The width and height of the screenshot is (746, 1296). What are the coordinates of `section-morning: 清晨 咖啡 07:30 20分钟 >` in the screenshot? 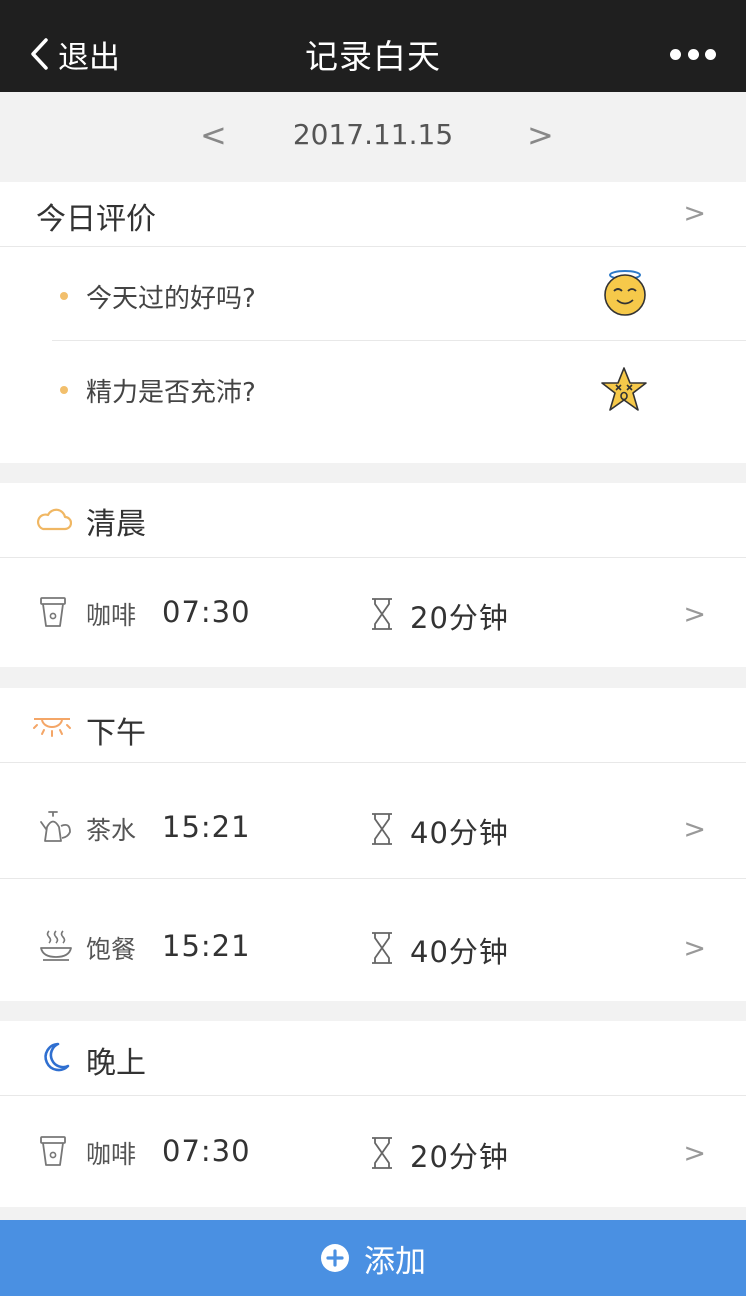 It's located at (373, 575).